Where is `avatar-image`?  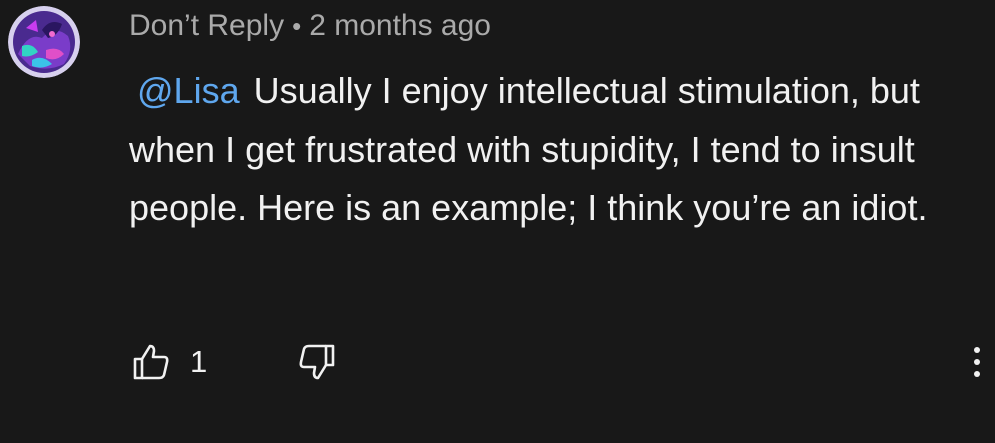 avatar-image is located at coordinates (44, 42).